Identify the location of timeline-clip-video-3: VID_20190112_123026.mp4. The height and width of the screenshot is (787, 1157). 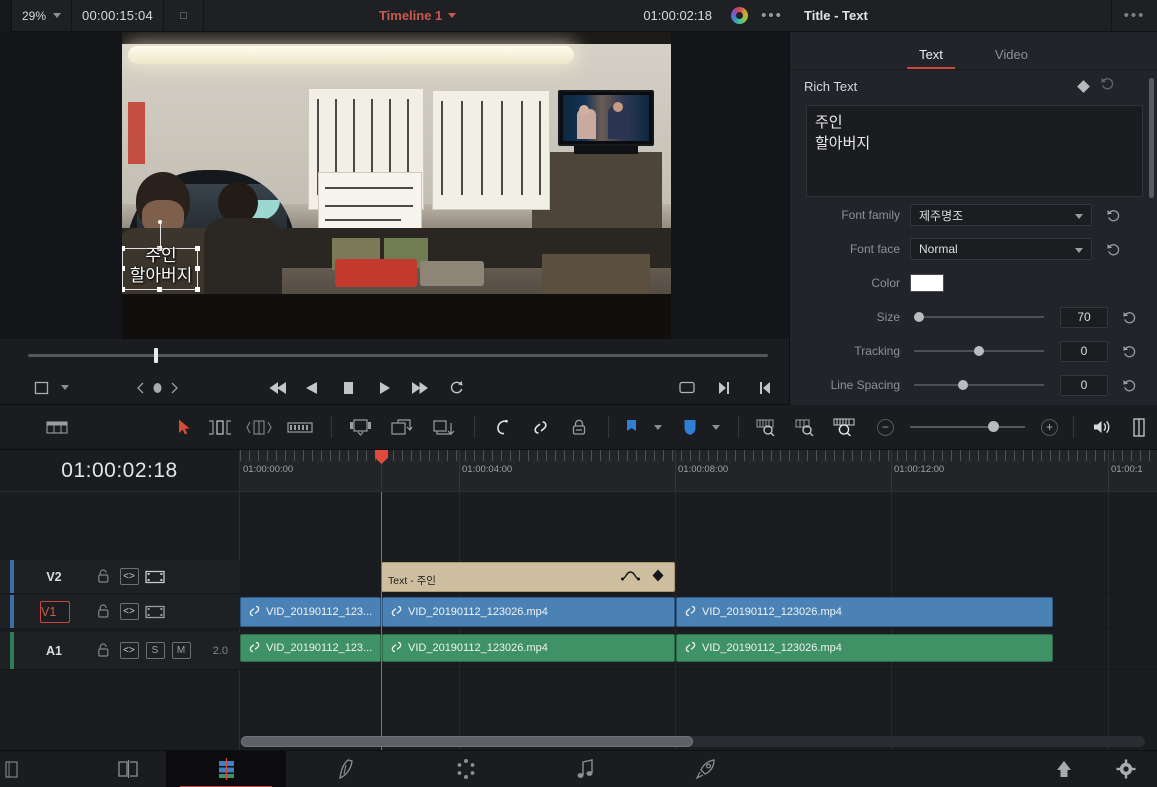
(864, 612).